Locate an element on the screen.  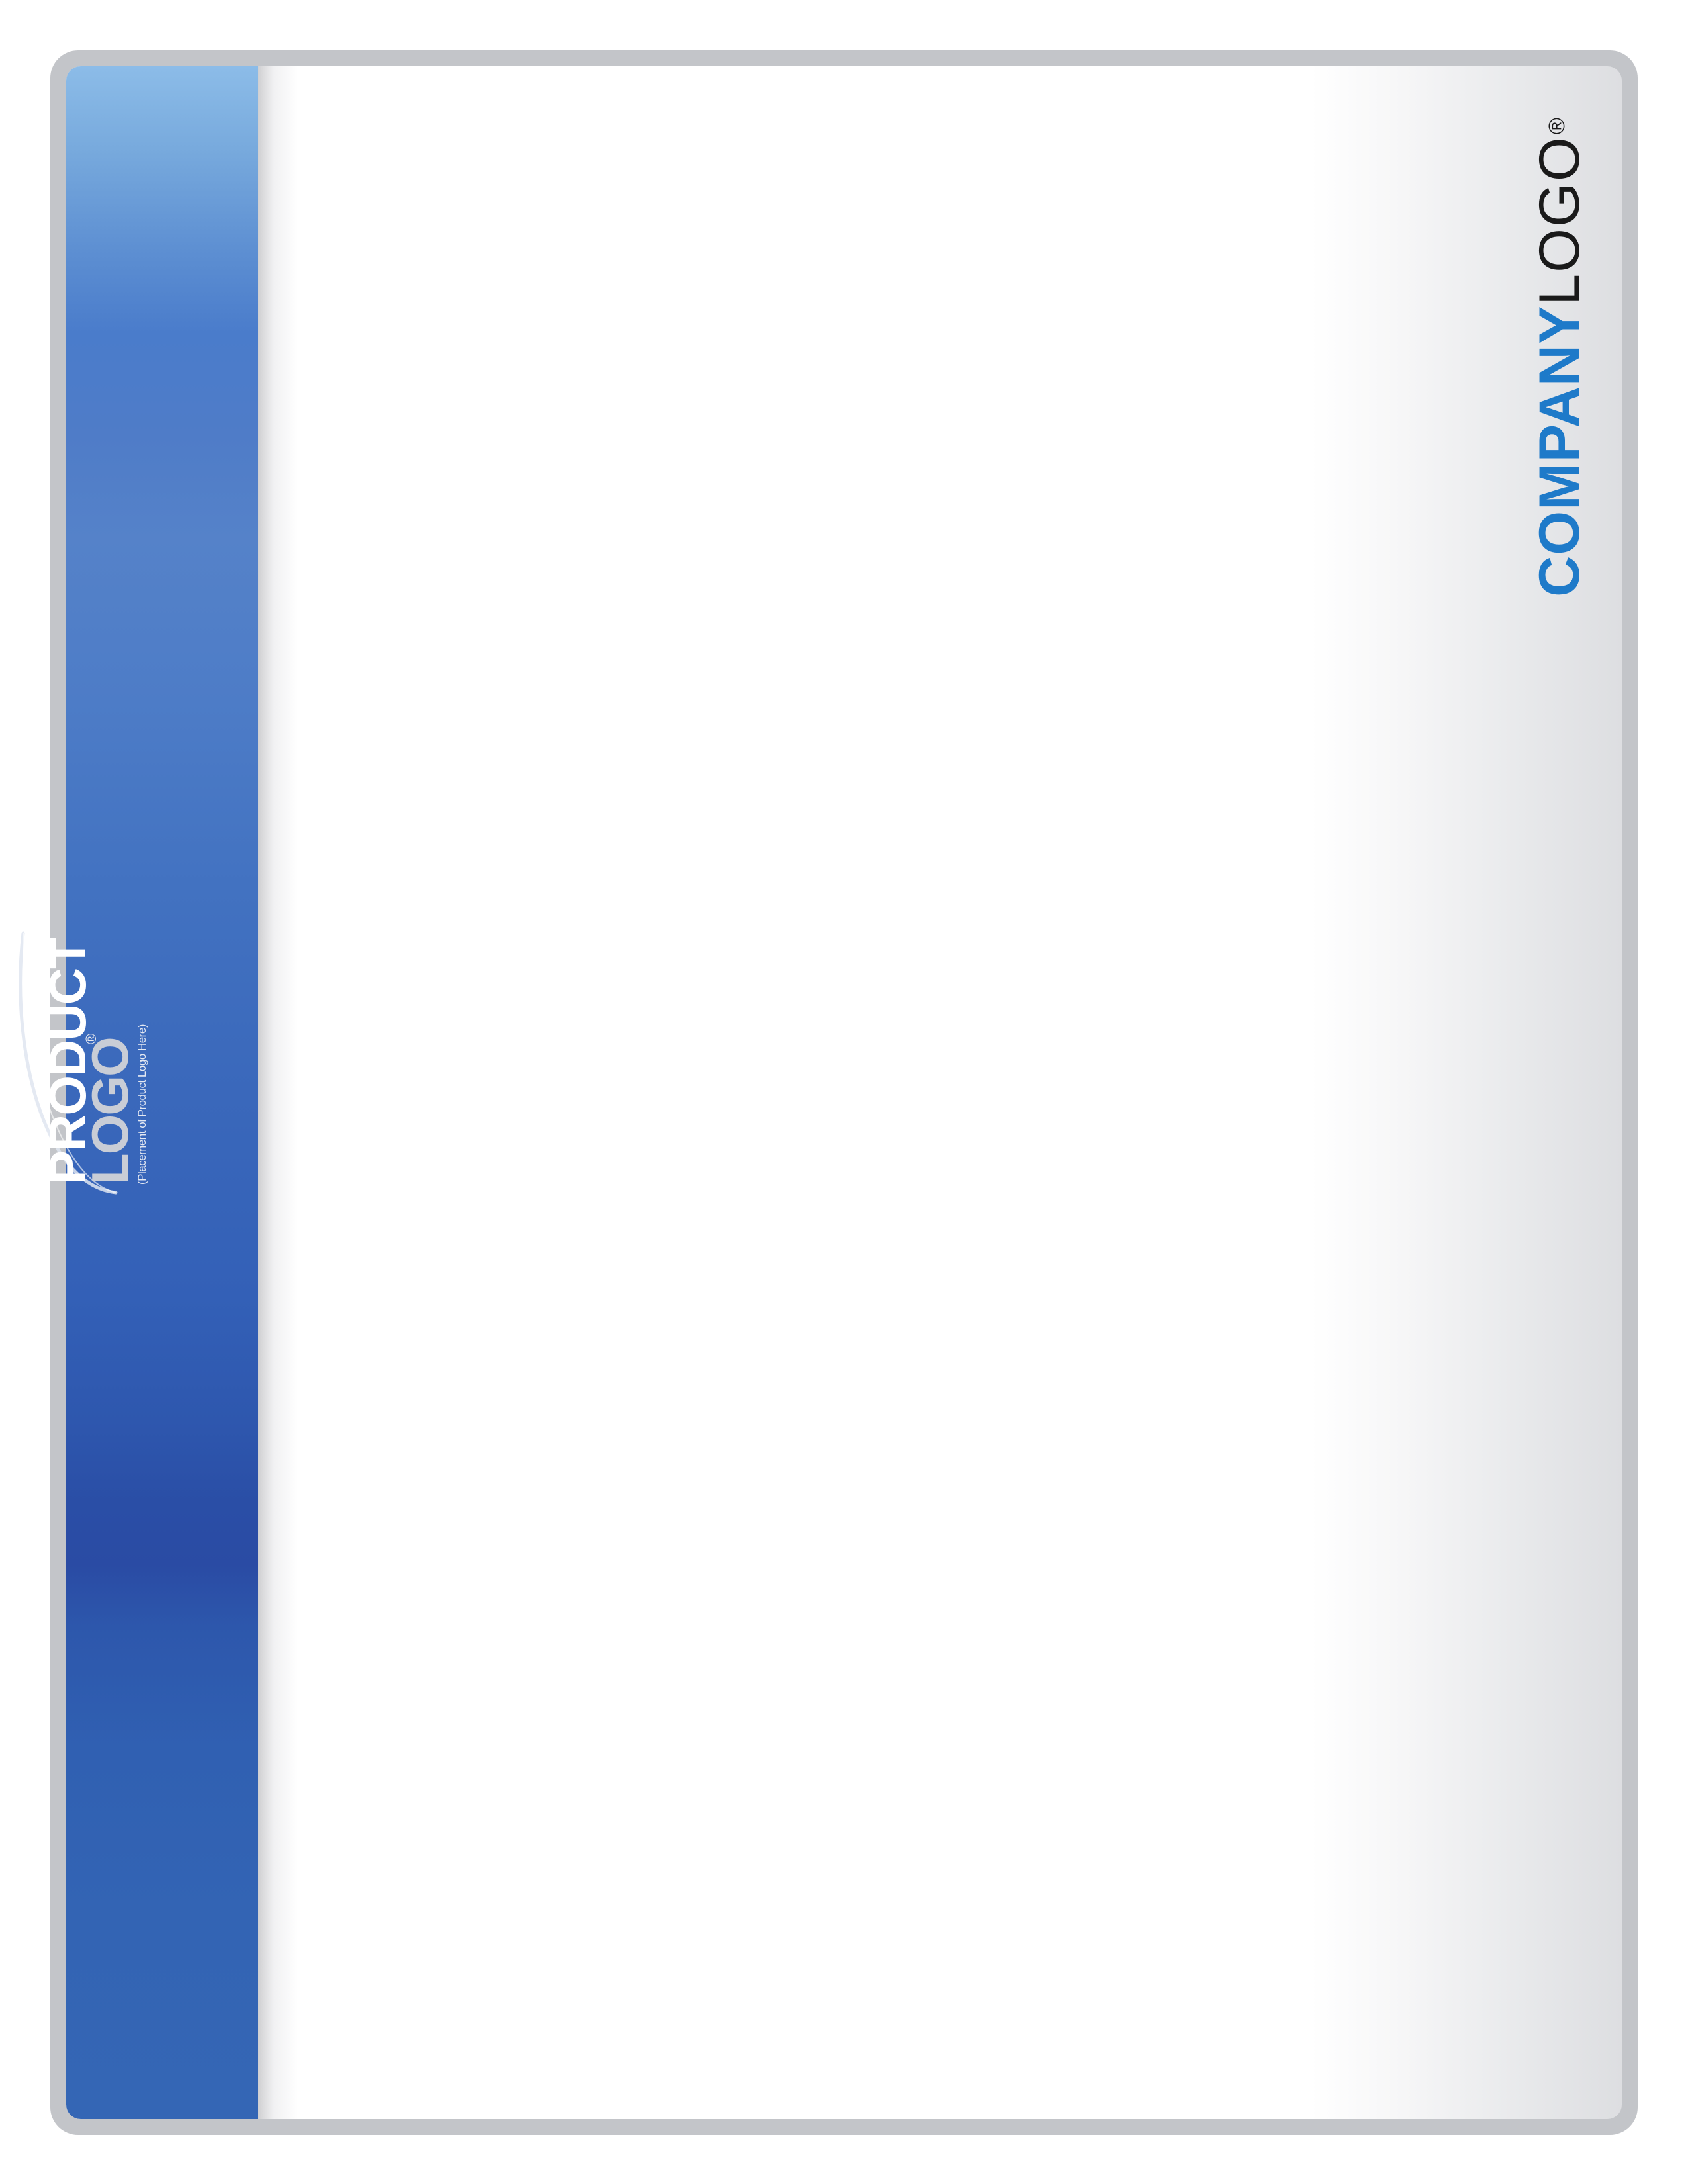
company-logo-part1: COMPANY is located at coordinates (1559, 451).